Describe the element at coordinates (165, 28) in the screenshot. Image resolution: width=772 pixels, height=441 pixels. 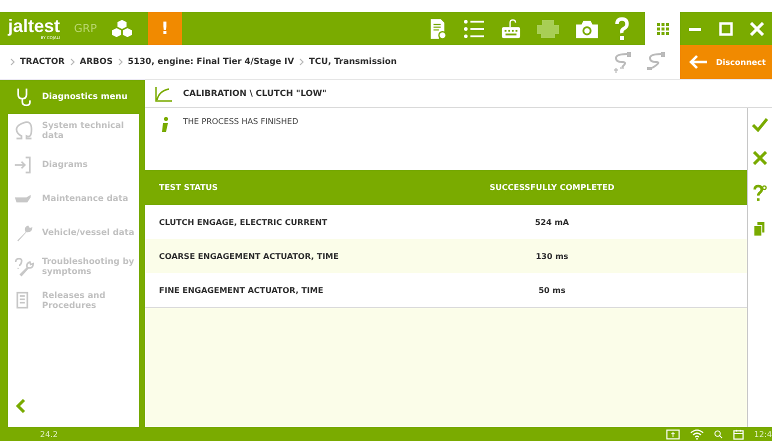
I see `alert-button: !` at that location.